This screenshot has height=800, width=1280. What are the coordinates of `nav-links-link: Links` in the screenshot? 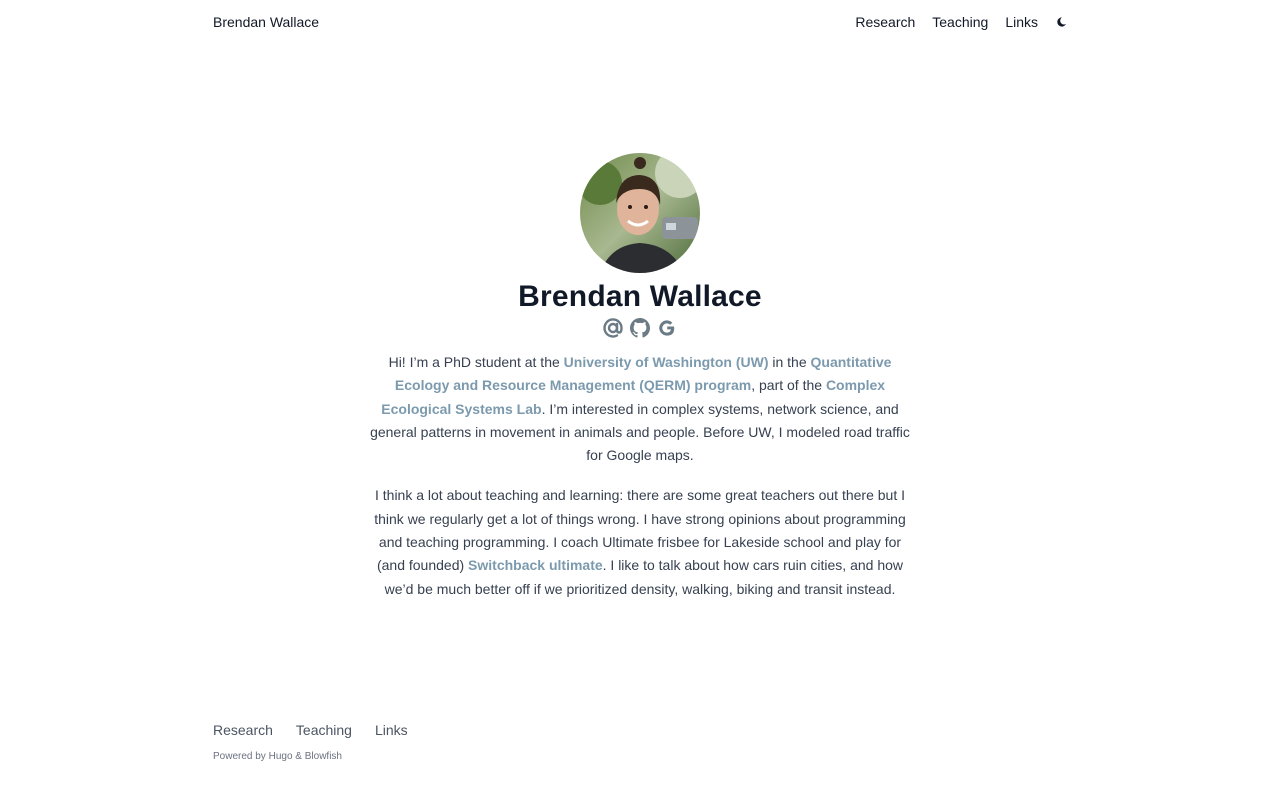 It's located at (1021, 22).